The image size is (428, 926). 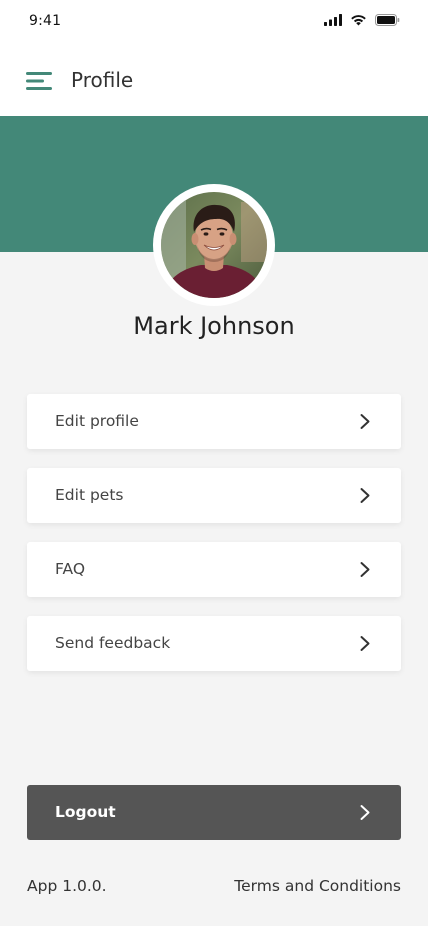 I want to click on menu-item-label: Send feedback, so click(x=113, y=643).